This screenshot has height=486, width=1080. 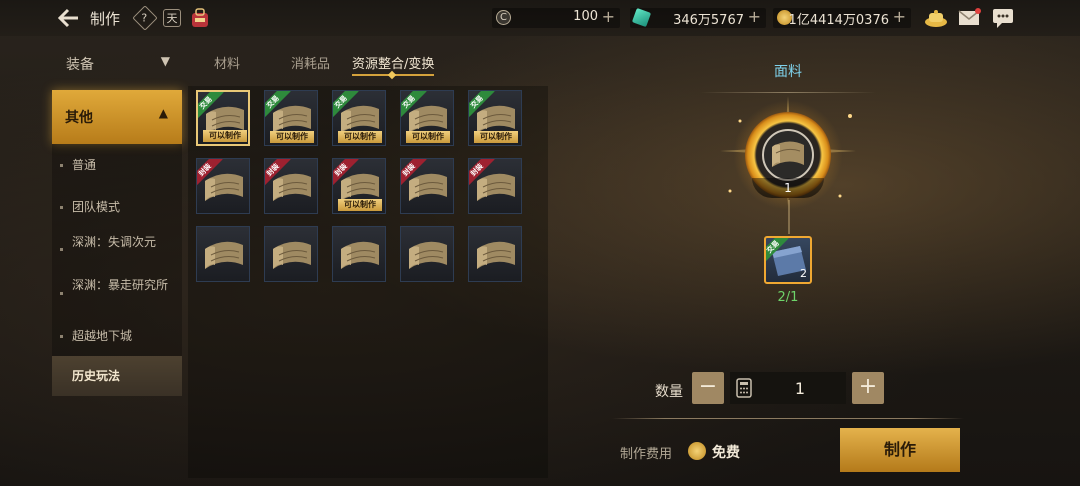 I want to click on item-name: 面料, so click(x=788, y=72).